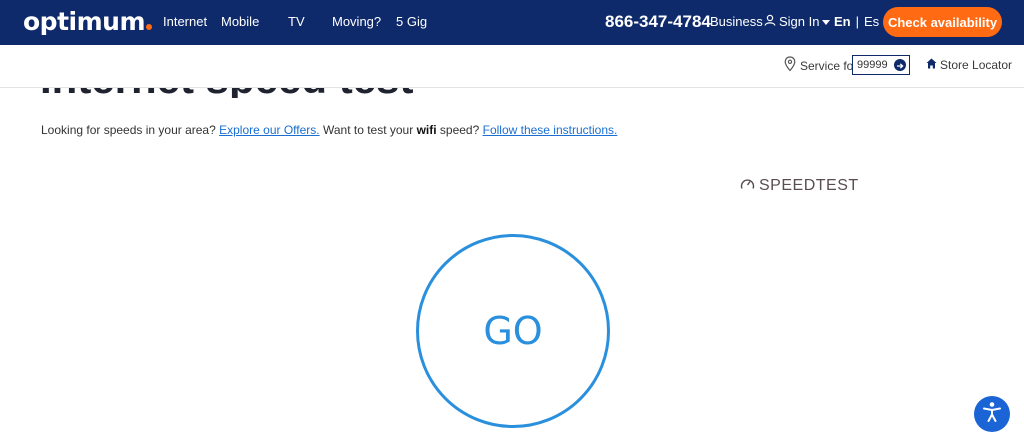 The image size is (1024, 435). Describe the element at coordinates (240, 22) in the screenshot. I see `nav-mobile: Mobile` at that location.